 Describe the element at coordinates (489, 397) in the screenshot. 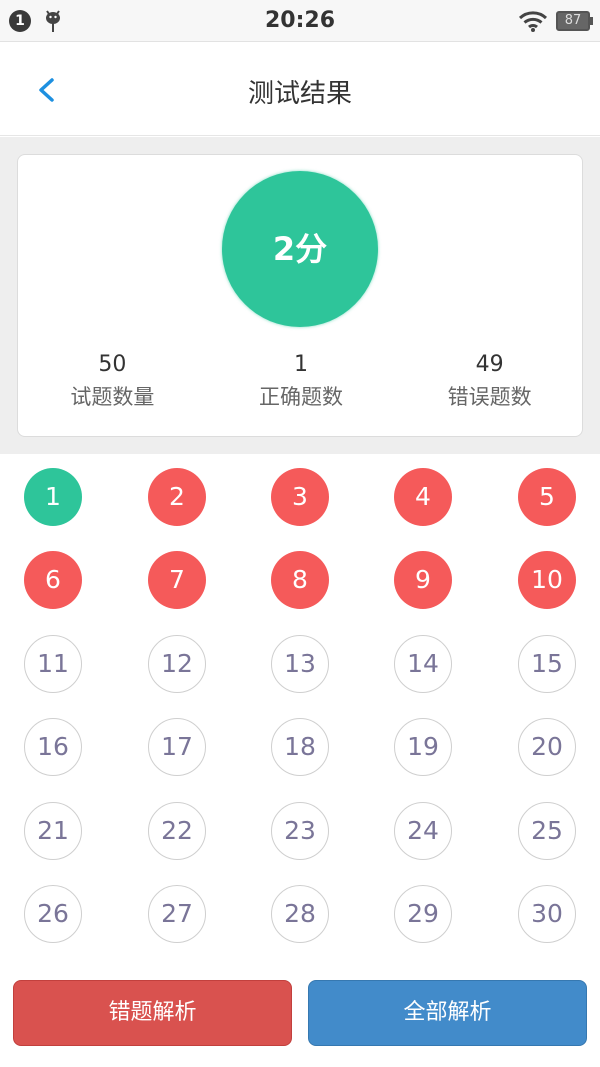

I see `stat-label: 错误题数` at that location.